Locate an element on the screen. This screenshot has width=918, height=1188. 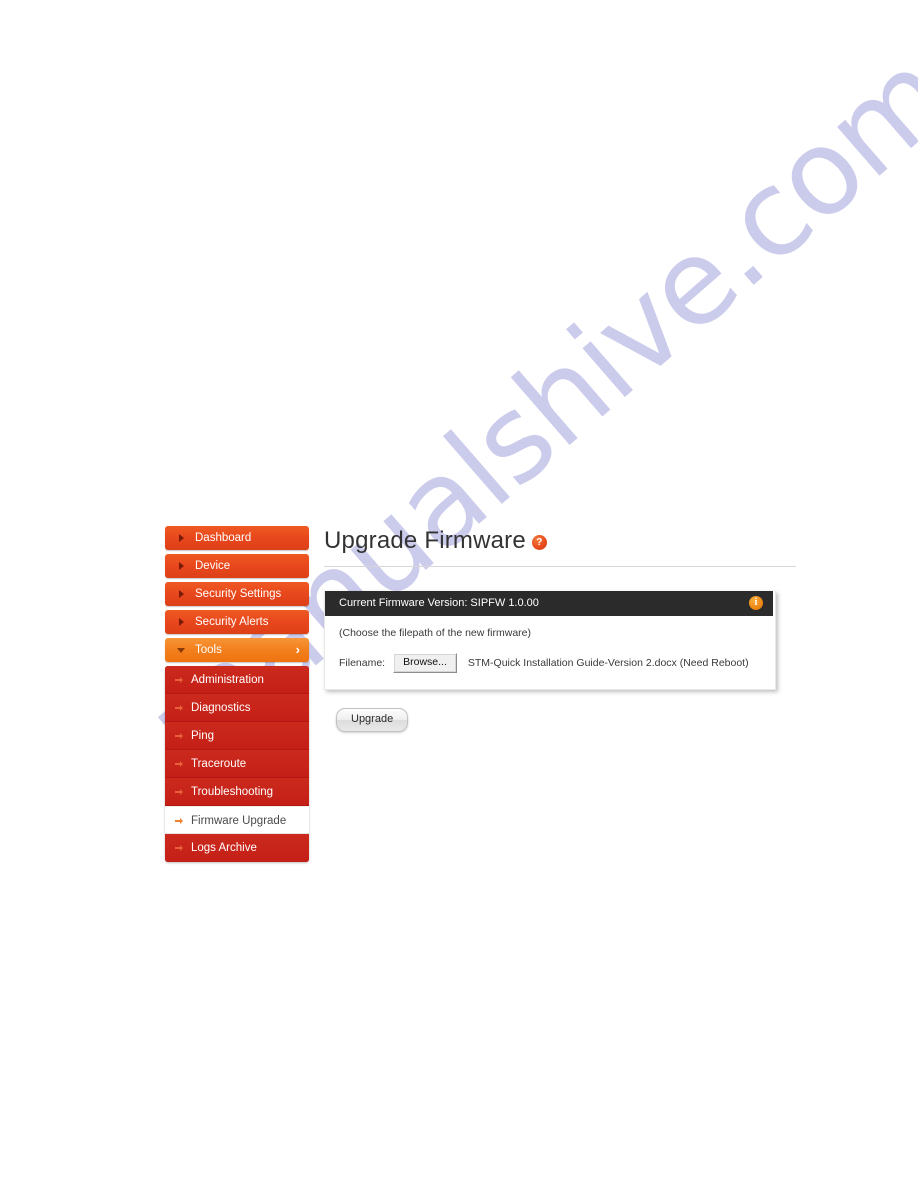
sidebar-item-logs-archive: Logs Archive is located at coordinates (237, 848).